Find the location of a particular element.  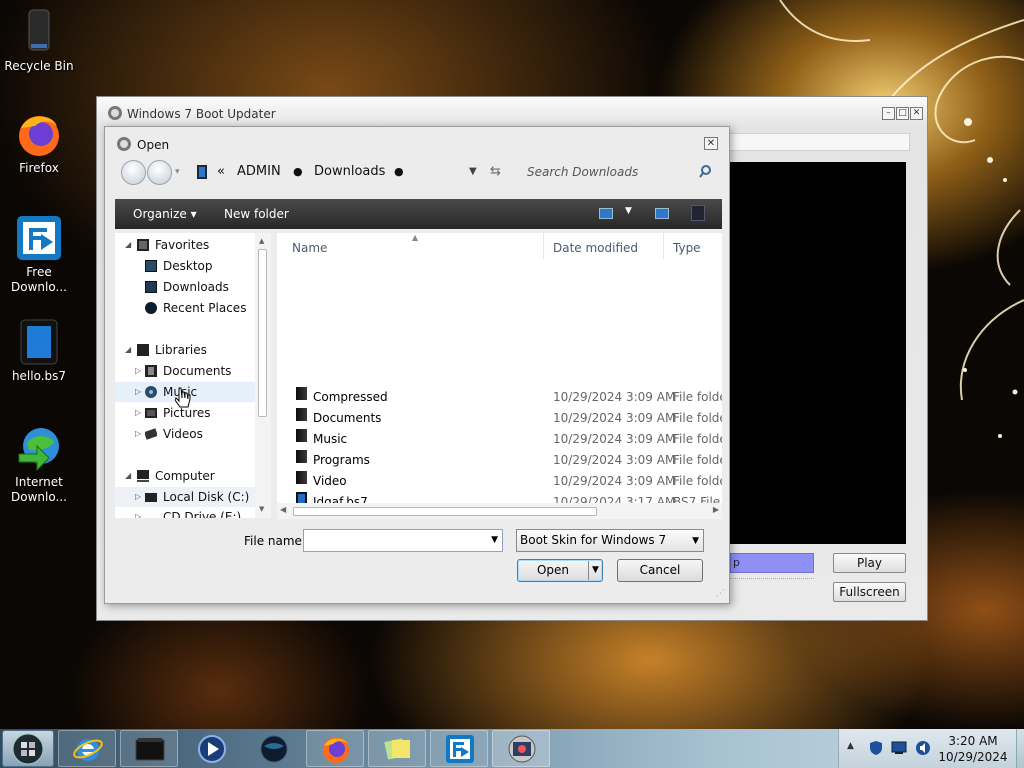

desktop-icon-label: Firefox is located at coordinates (39, 168).